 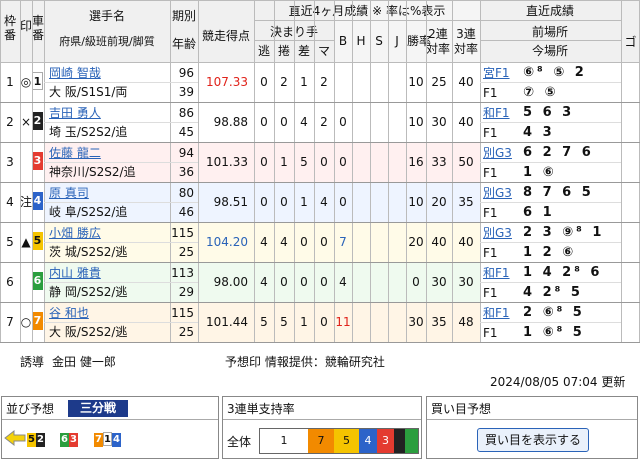 What do you see at coordinates (69, 193) in the screenshot?
I see `rider-name-link: 原 真司` at bounding box center [69, 193].